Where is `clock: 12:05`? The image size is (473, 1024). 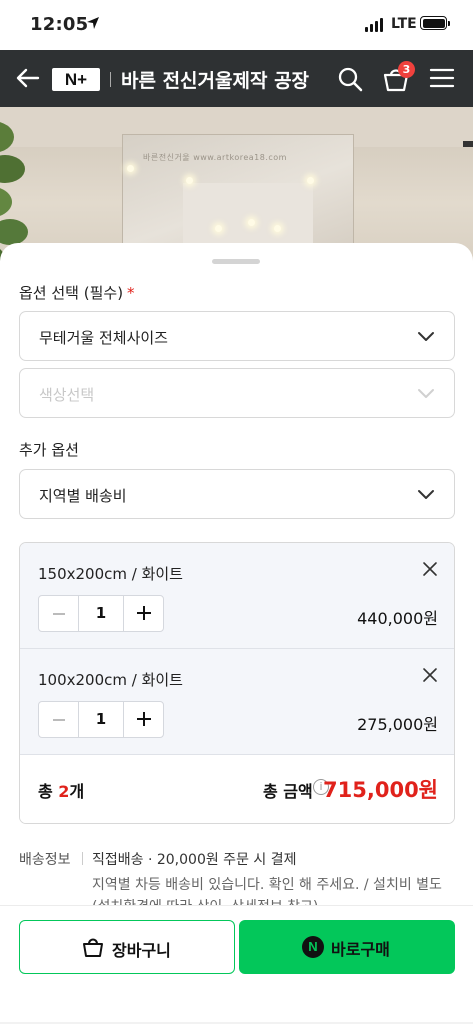 clock: 12:05 is located at coordinates (59, 24).